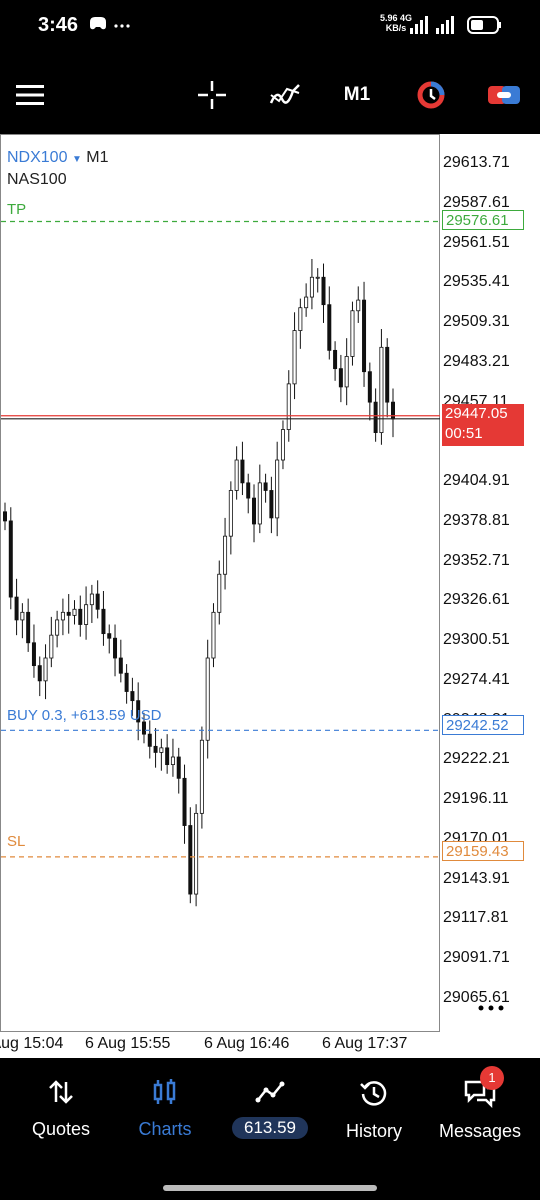  Describe the element at coordinates (432, 25) in the screenshot. I see `signal-bars-icon` at that location.